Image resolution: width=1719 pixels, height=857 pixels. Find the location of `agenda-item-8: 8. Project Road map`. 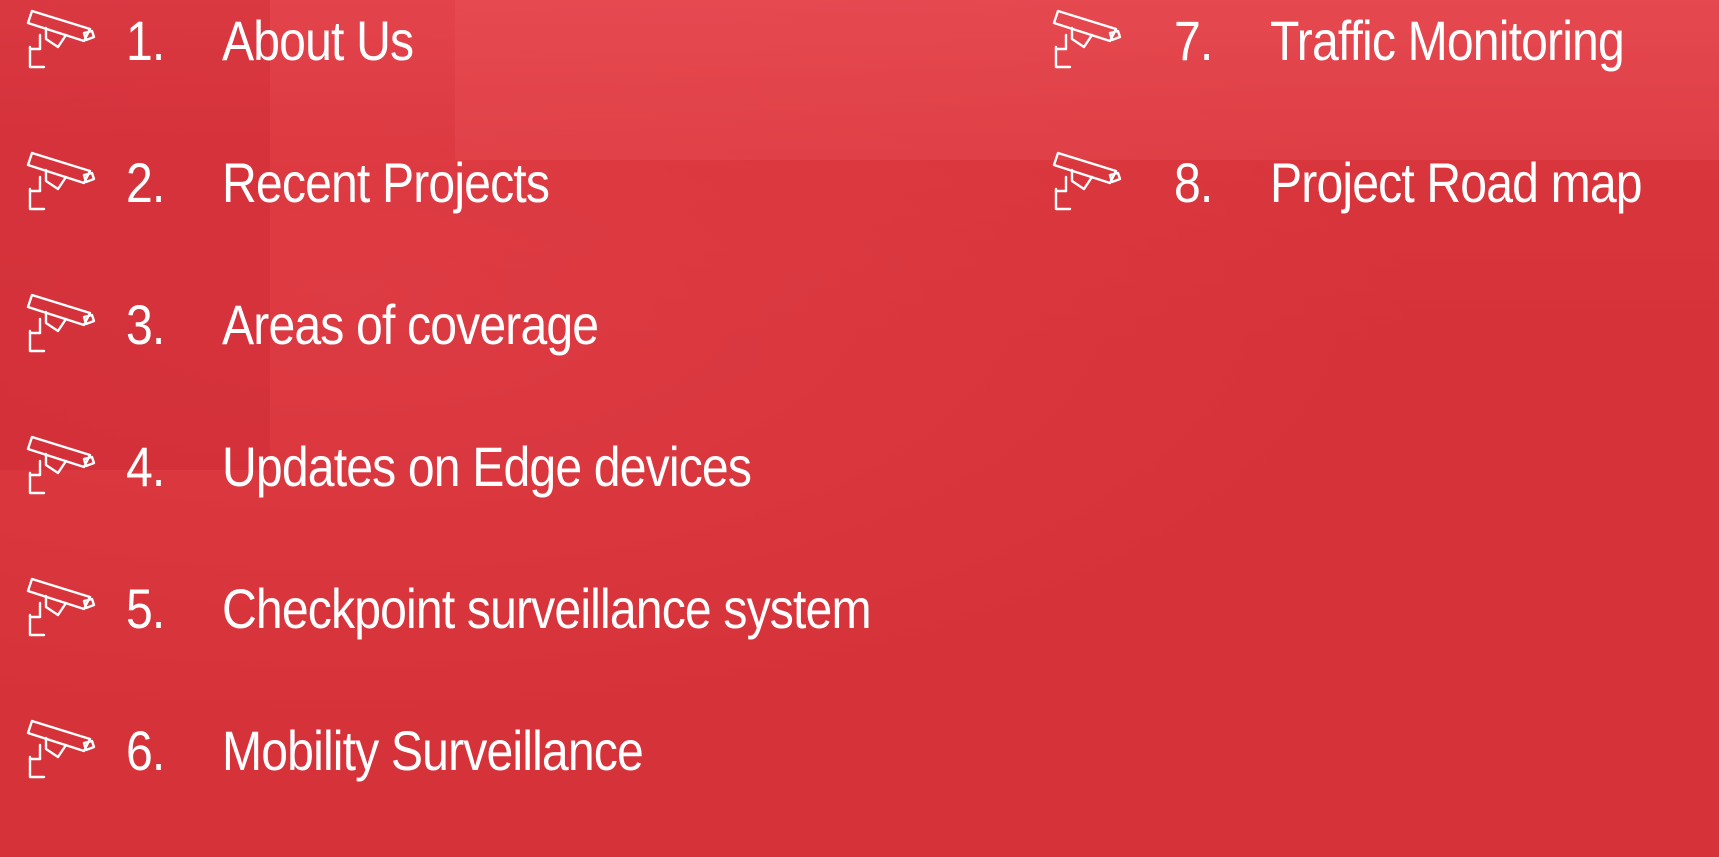

agenda-item-8: 8. Project Road map is located at coordinates (1385, 182).